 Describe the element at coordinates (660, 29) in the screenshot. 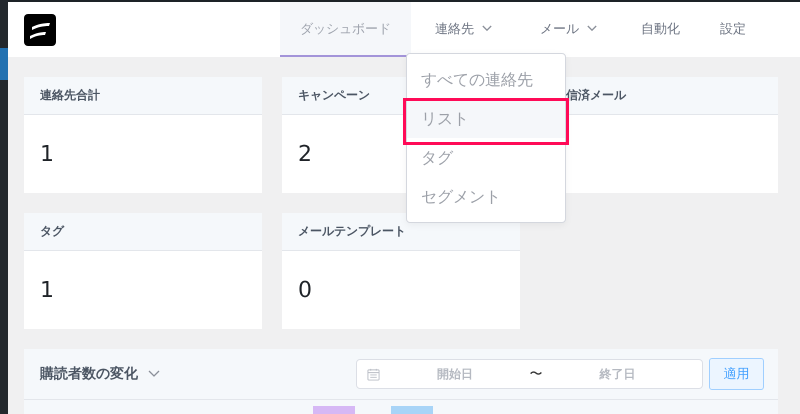

I see `nav-tab: 自動化` at that location.